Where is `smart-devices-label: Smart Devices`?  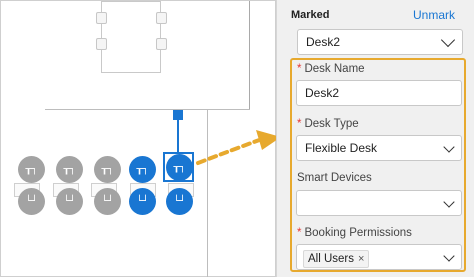 smart-devices-label: Smart Devices is located at coordinates (334, 178).